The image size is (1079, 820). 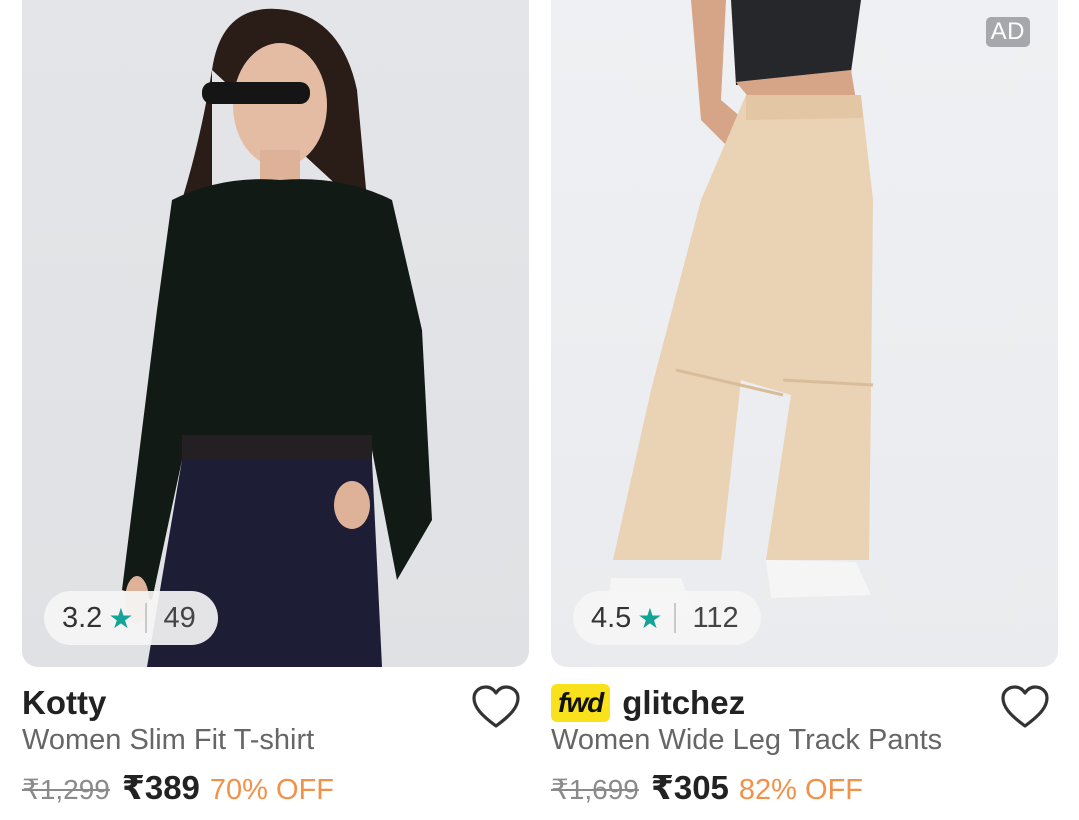 I want to click on fwd-badge: fwd, so click(x=581, y=703).